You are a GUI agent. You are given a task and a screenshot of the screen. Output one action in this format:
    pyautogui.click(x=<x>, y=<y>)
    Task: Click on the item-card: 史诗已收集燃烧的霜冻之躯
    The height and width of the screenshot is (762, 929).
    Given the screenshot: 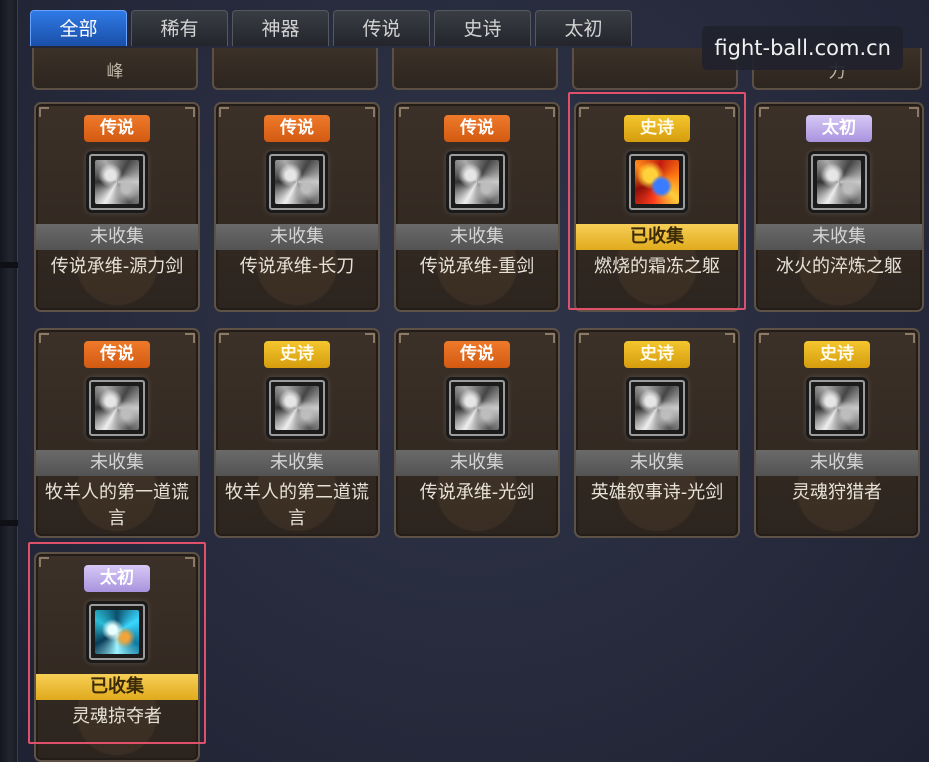 What is the action you would take?
    pyautogui.click(x=657, y=207)
    